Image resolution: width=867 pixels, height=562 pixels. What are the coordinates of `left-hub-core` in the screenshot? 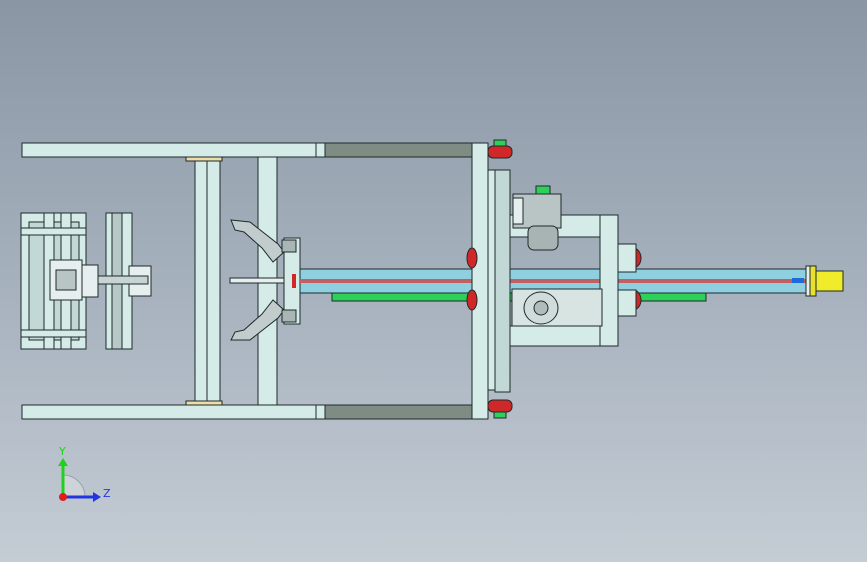 It's located at (66, 280).